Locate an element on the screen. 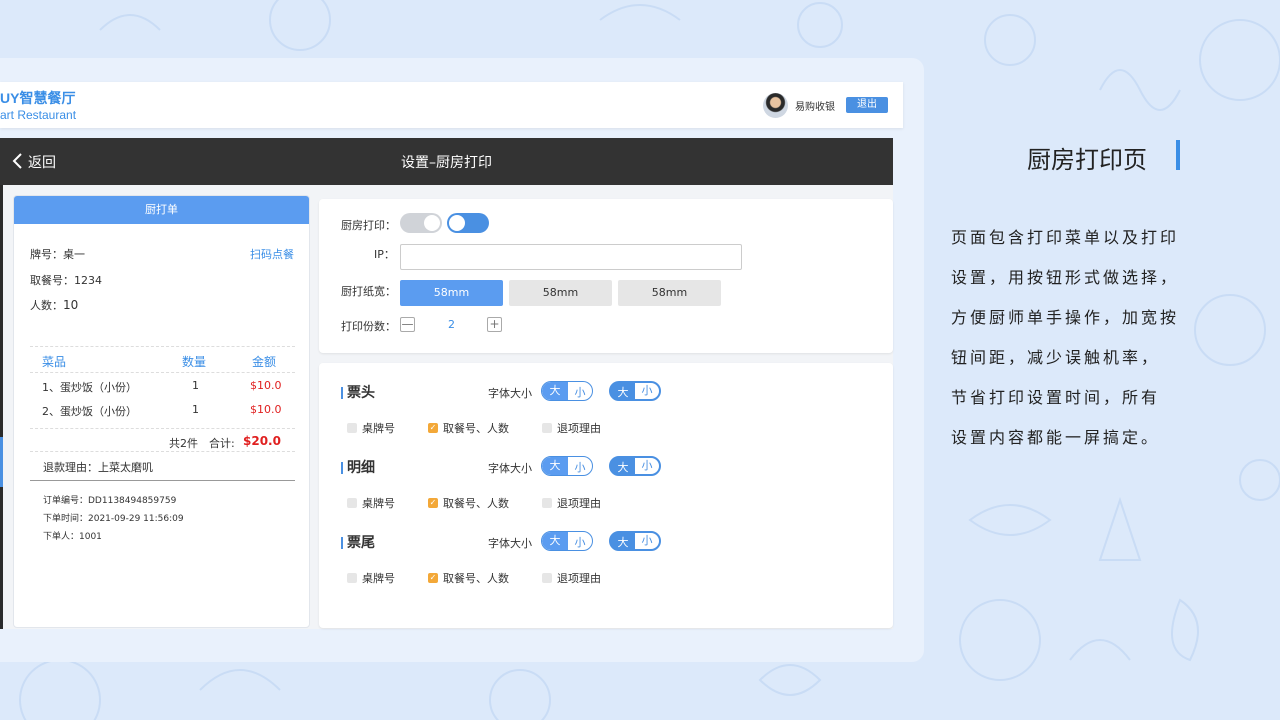 Image resolution: width=1280 pixels, height=720 pixels. people-label: 人数： is located at coordinates (46, 305).